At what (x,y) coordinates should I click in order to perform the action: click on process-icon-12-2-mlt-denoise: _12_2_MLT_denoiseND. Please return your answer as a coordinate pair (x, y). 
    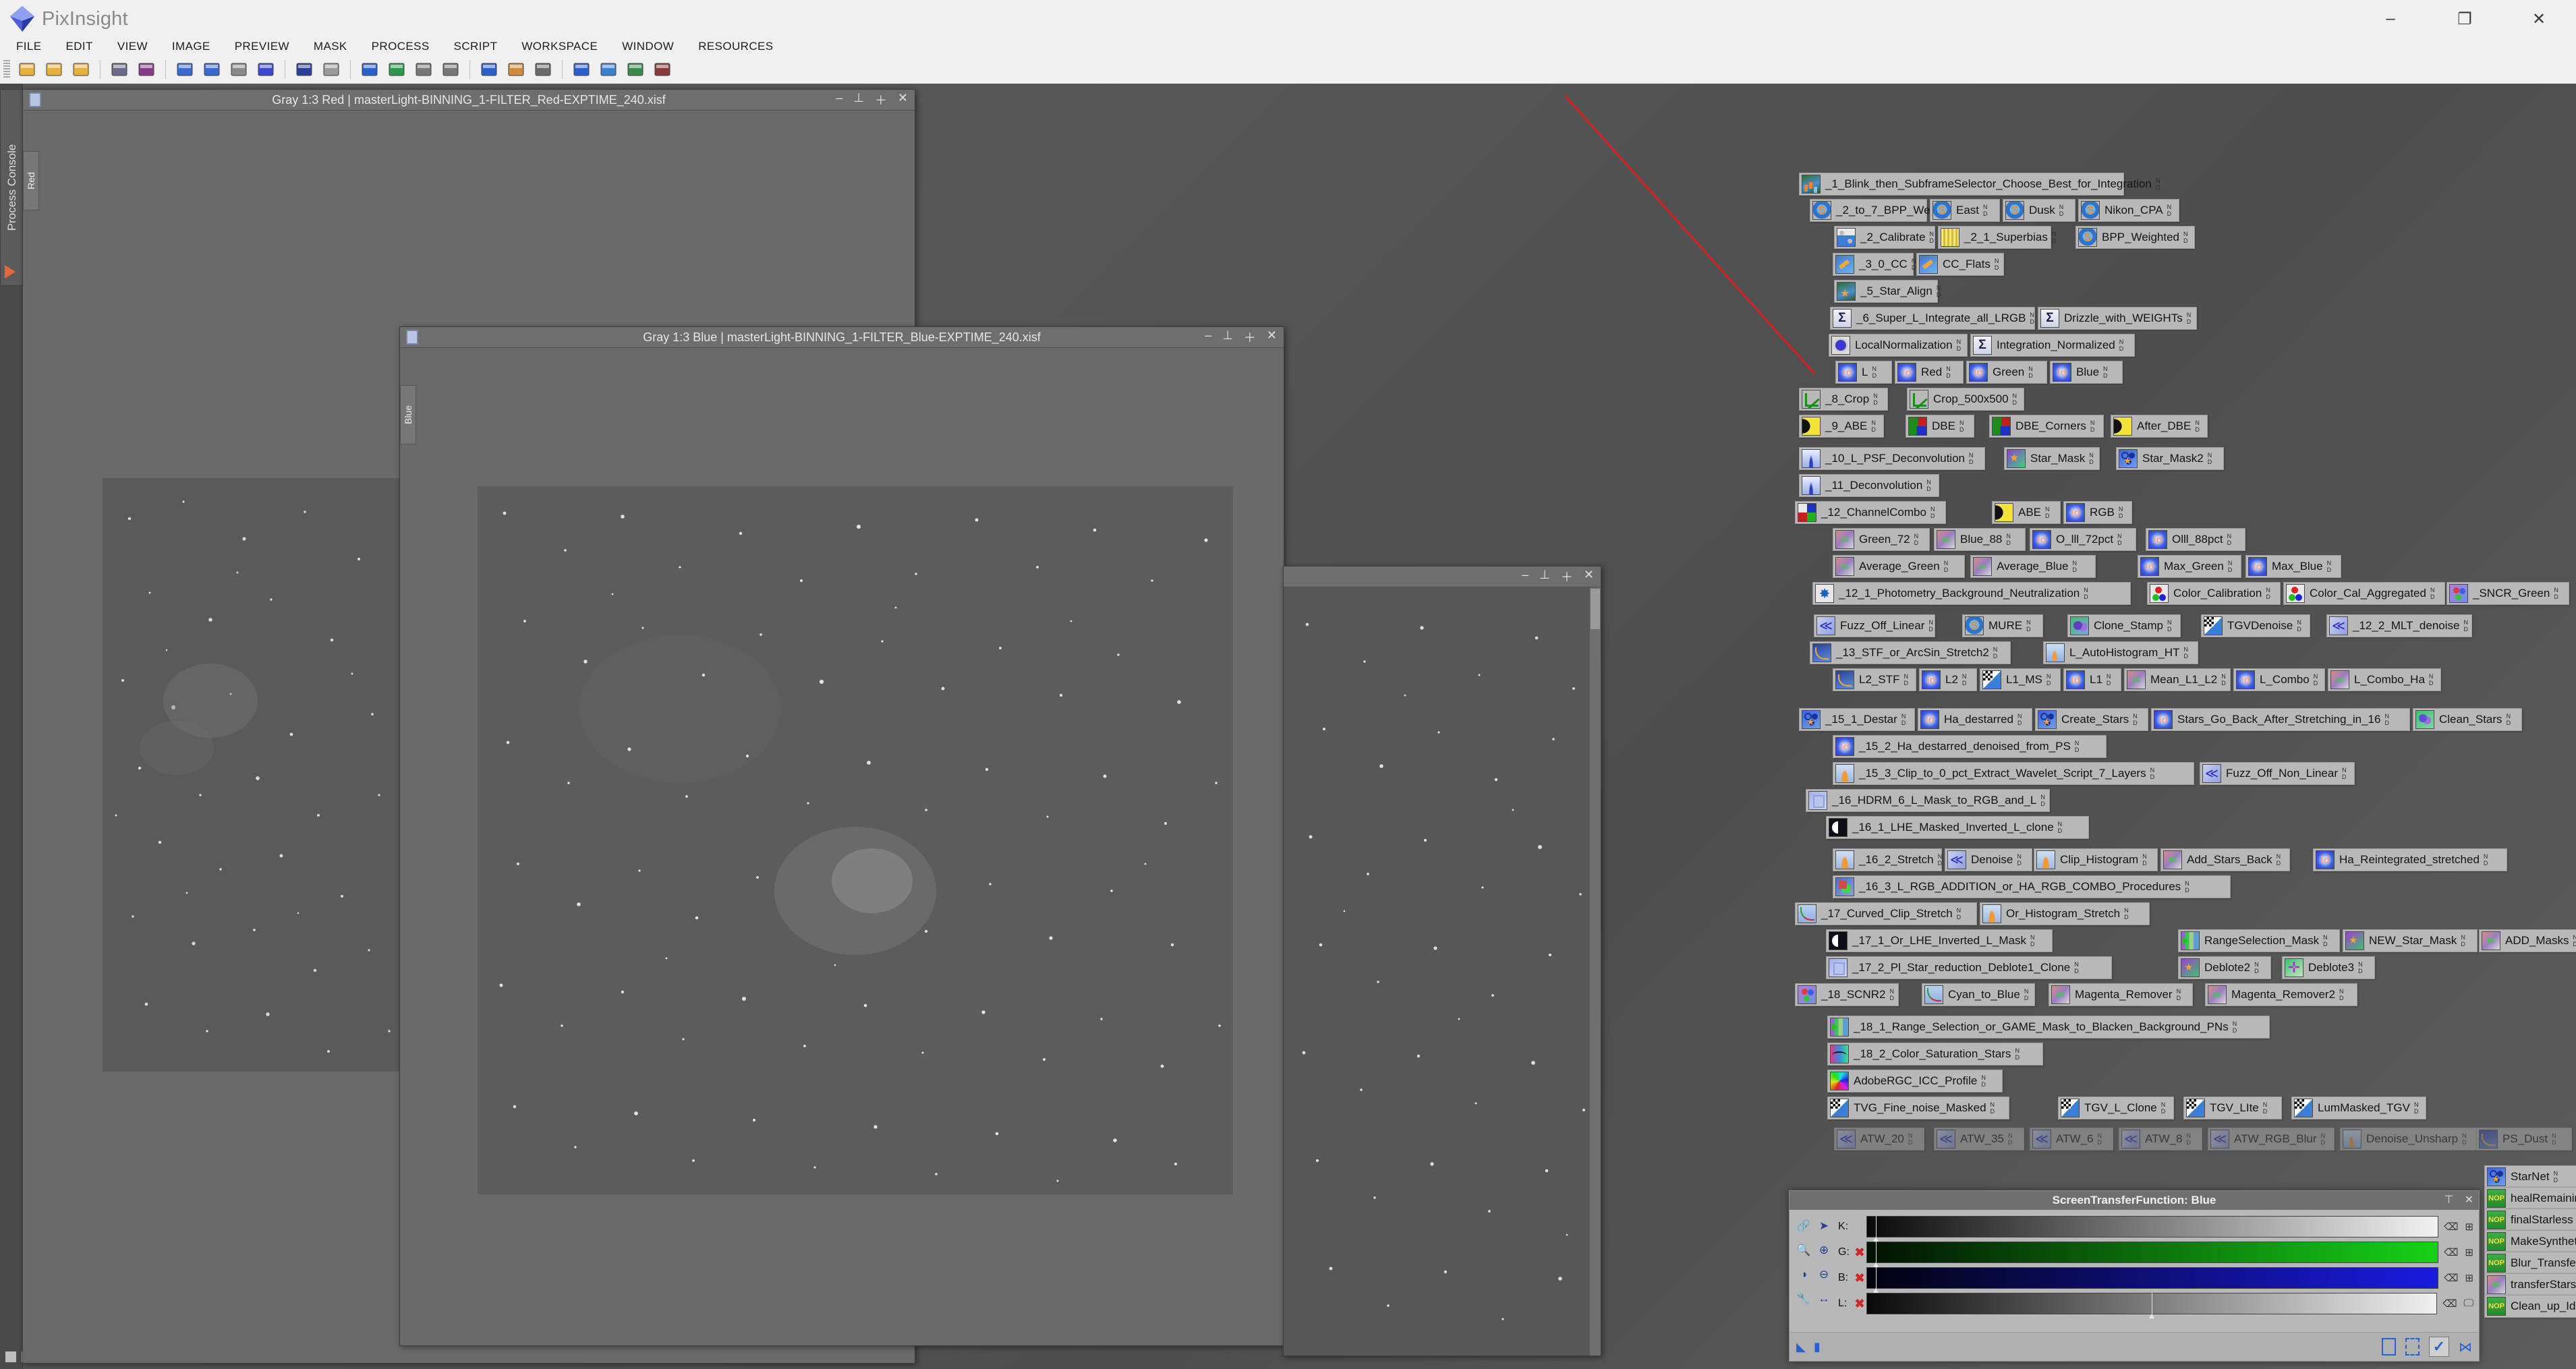
    Looking at the image, I should click on (2399, 625).